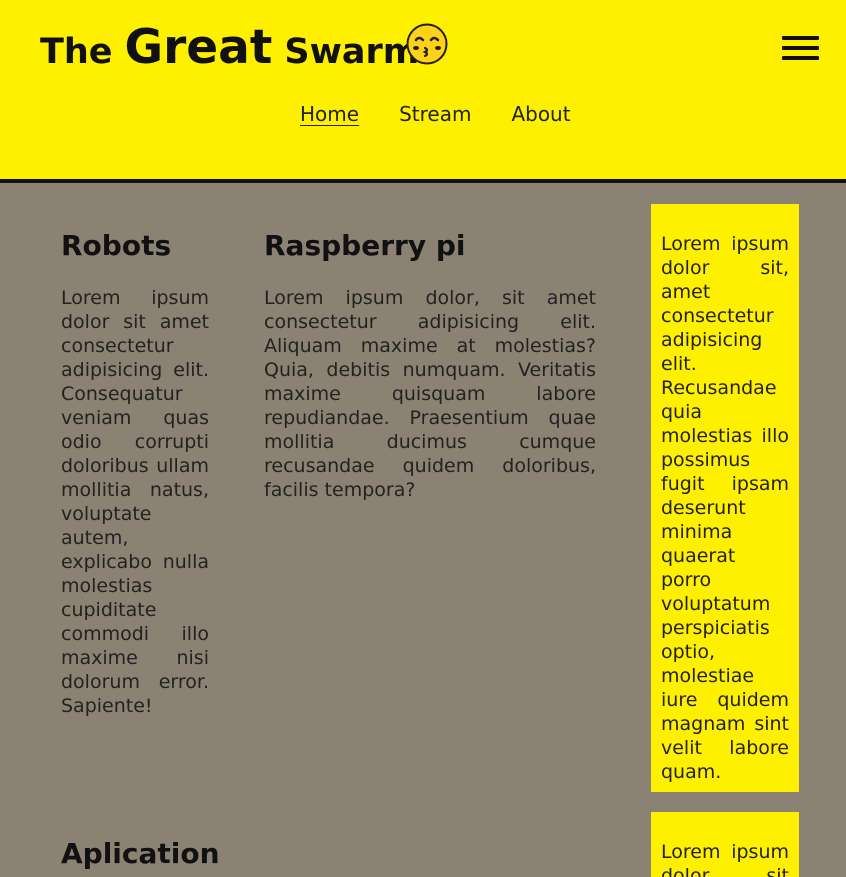 The width and height of the screenshot is (846, 877). I want to click on nav-about-link: About, so click(540, 114).